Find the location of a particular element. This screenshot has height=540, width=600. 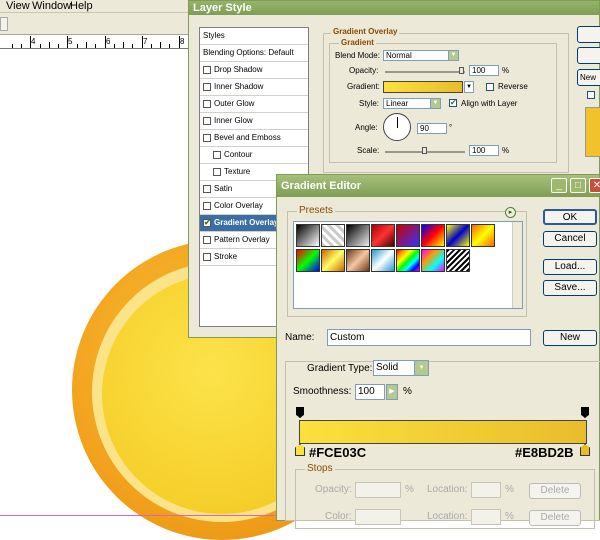

angle-dial is located at coordinates (397, 127).